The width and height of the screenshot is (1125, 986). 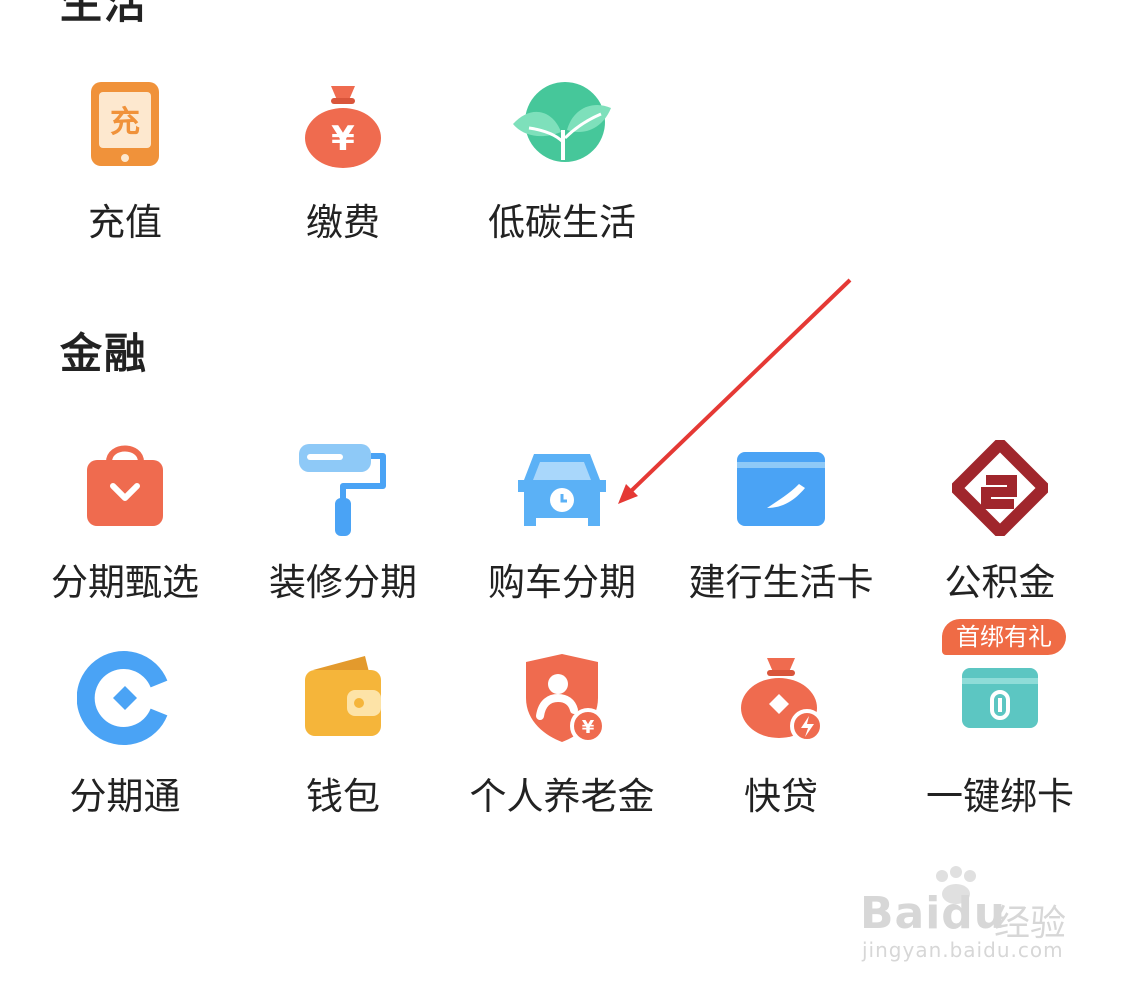 What do you see at coordinates (735, 391) in the screenshot?
I see `annotation-arrow-icon` at bounding box center [735, 391].